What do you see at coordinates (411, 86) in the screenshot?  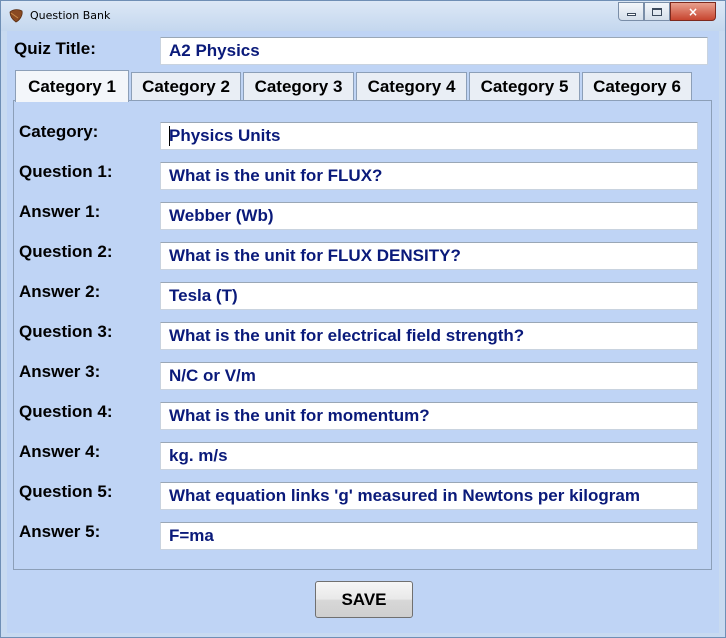 I see `tab-category-4: Category 4` at bounding box center [411, 86].